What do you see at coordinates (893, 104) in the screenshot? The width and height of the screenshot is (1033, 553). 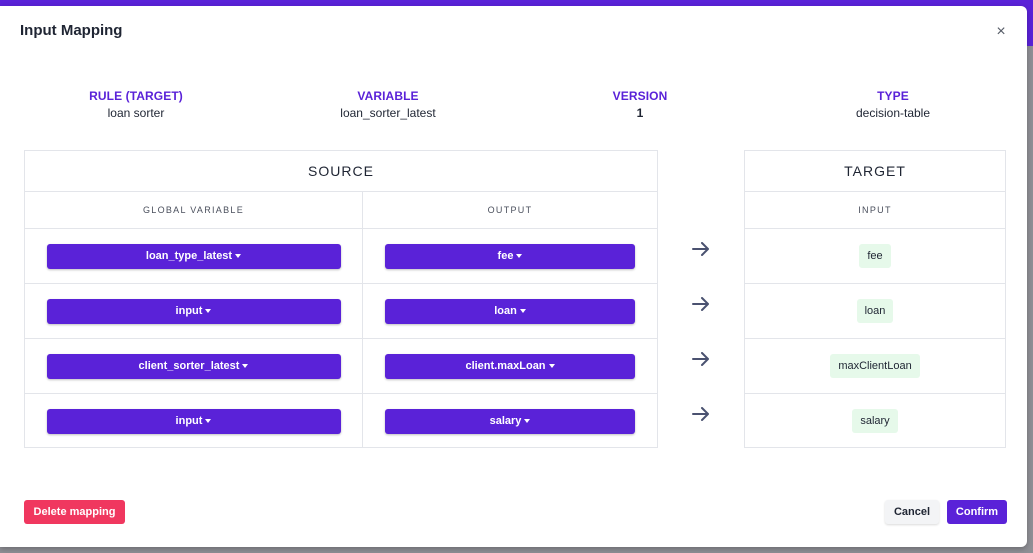 I see `meta-type: TYPE decision-table` at bounding box center [893, 104].